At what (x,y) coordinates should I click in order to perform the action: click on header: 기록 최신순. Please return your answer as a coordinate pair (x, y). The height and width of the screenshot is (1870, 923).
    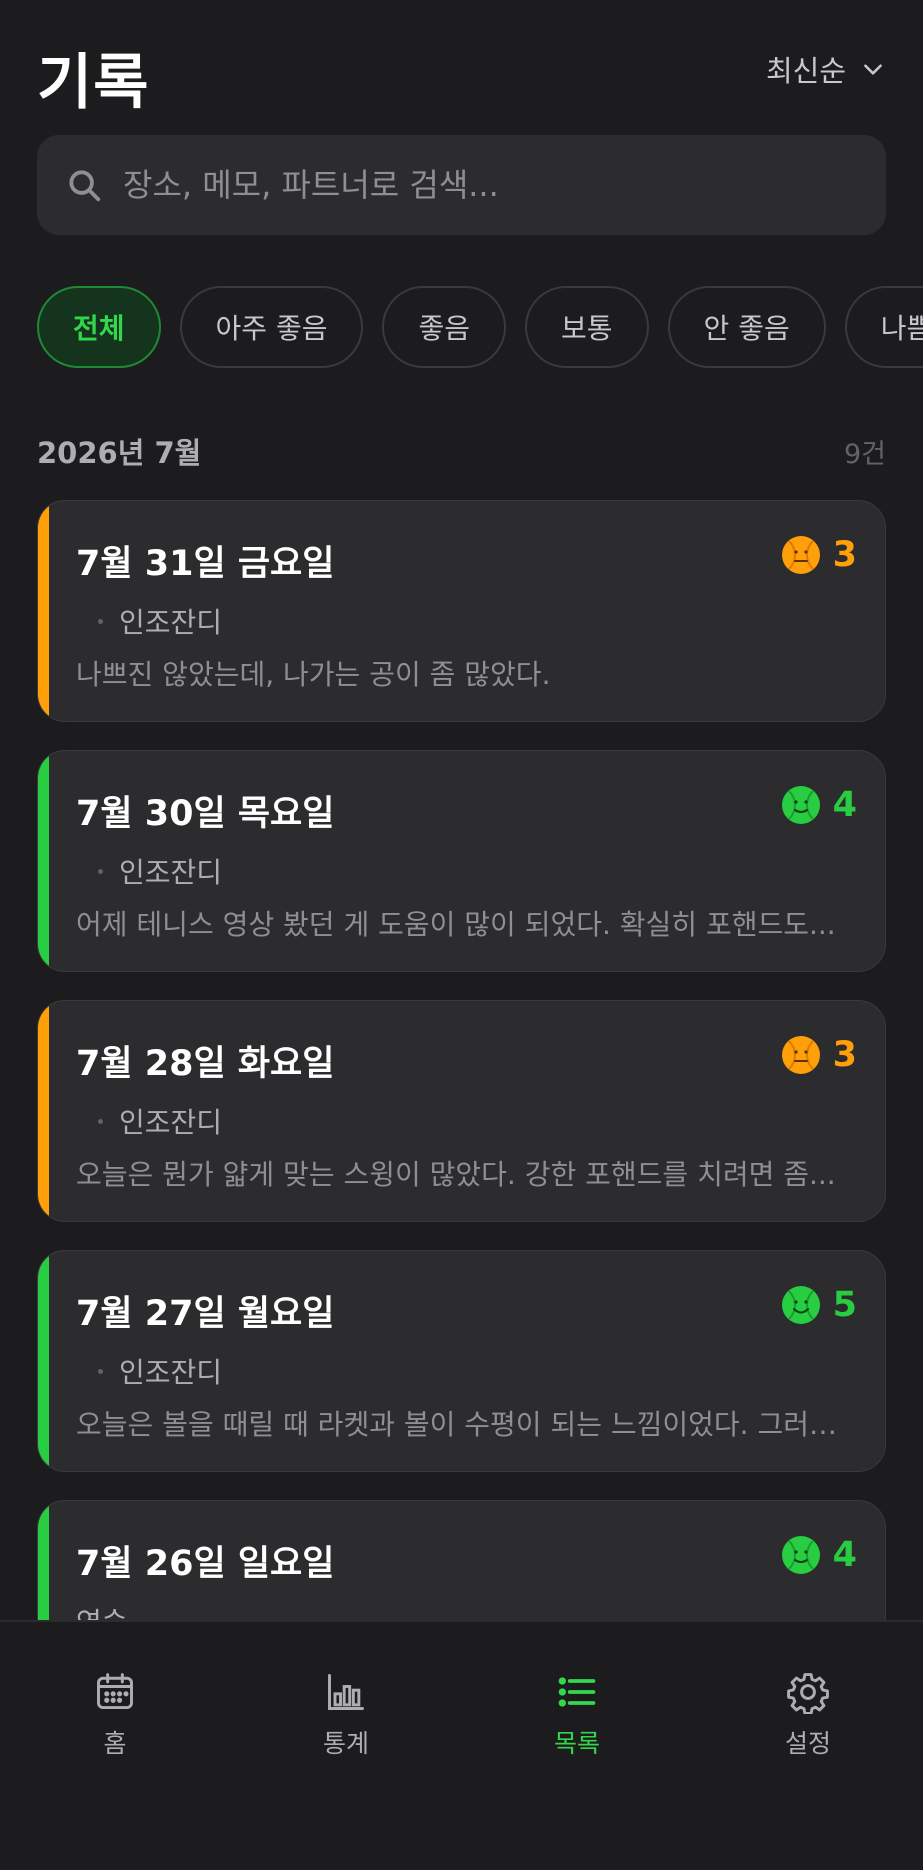
    Looking at the image, I should click on (461, 74).